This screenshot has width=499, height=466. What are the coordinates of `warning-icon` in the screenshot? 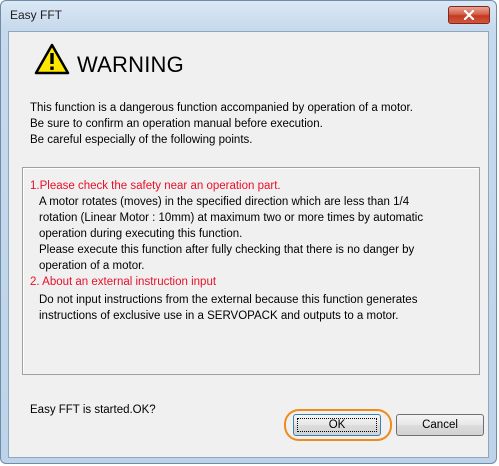 It's located at (52, 59).